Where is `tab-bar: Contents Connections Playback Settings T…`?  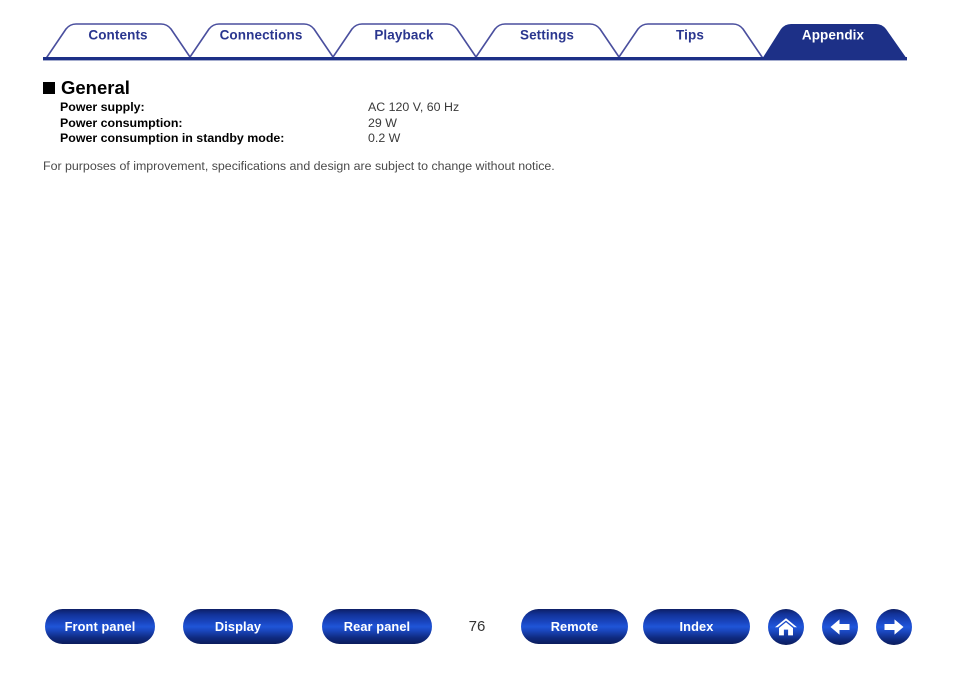 tab-bar: Contents Connections Playback Settings T… is located at coordinates (477, 33).